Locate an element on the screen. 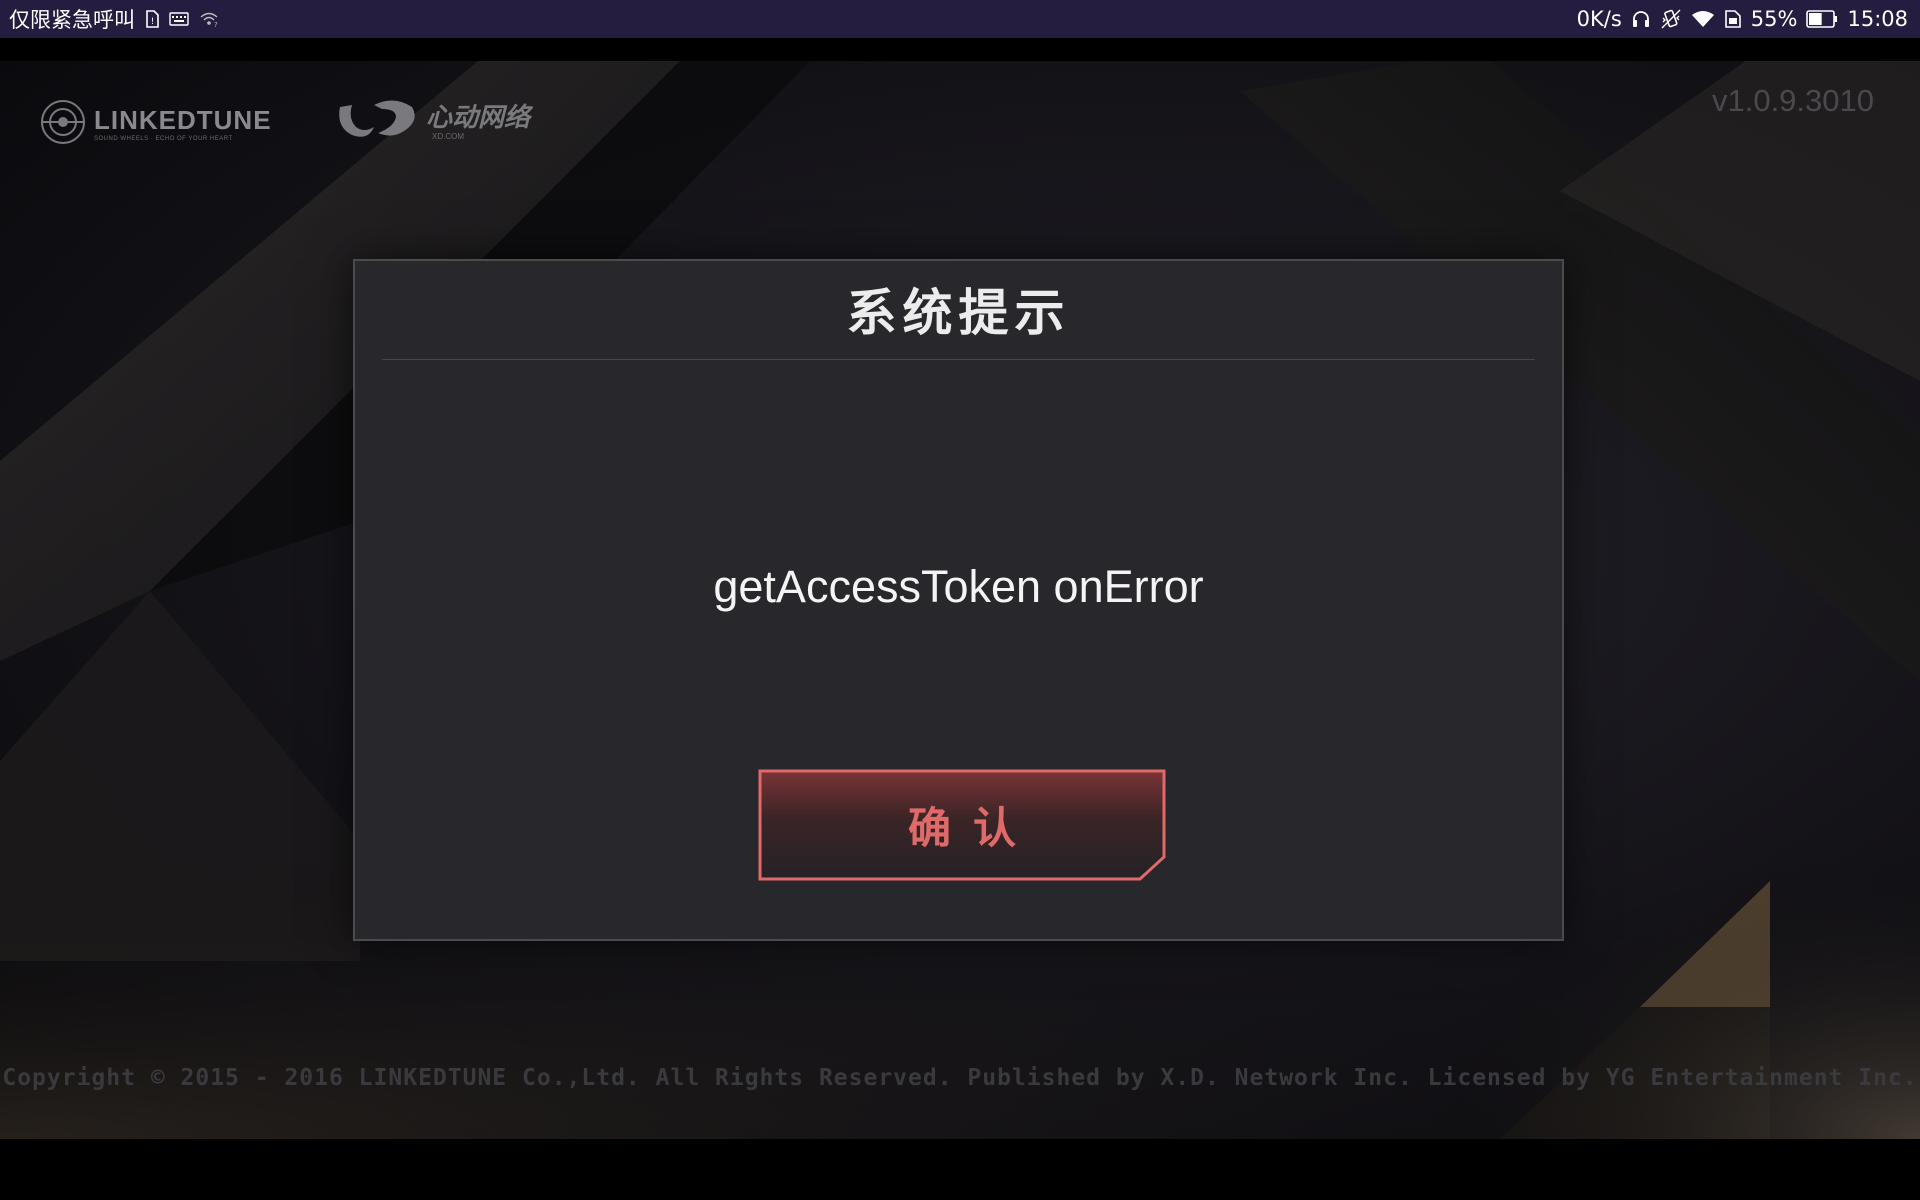 The width and height of the screenshot is (1920, 1200). status-bar-right: 0K/s 55% 15:08 is located at coordinates (1742, 19).